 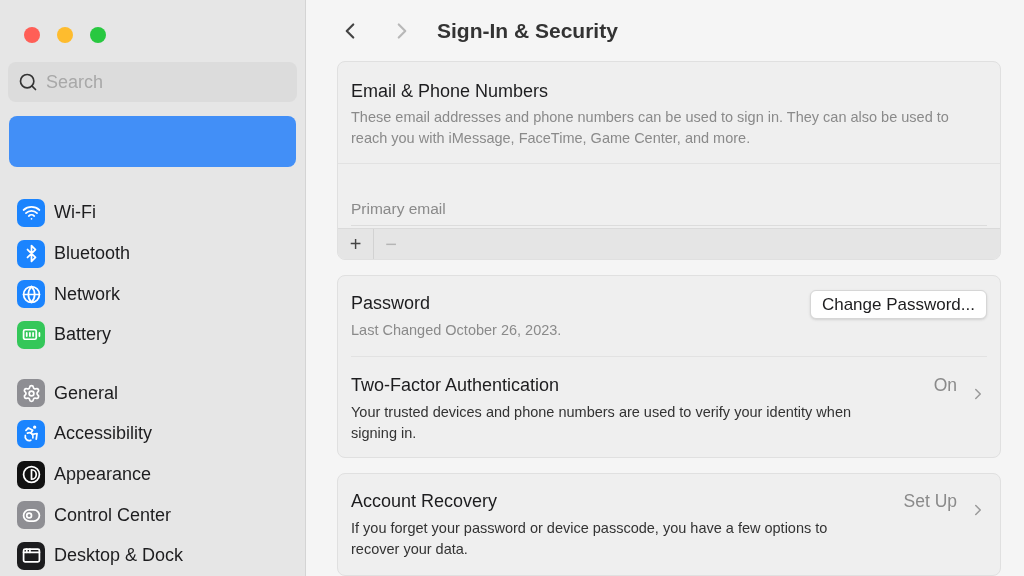 I want to click on zoom-button, so click(x=98, y=35).